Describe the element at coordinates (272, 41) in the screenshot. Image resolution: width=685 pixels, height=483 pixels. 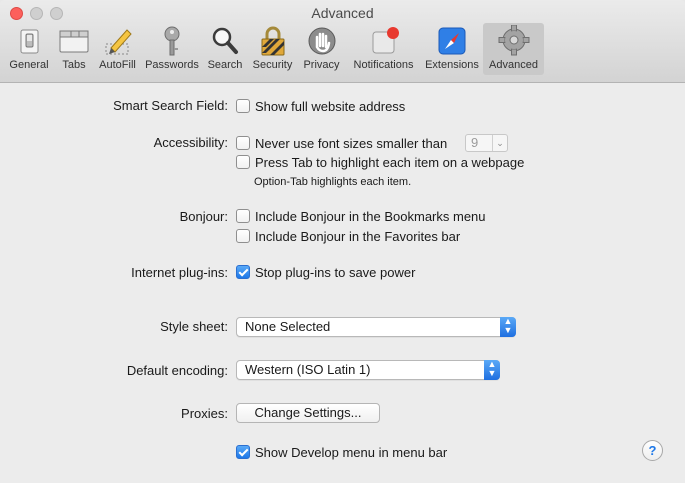
I see `lock-icon` at that location.